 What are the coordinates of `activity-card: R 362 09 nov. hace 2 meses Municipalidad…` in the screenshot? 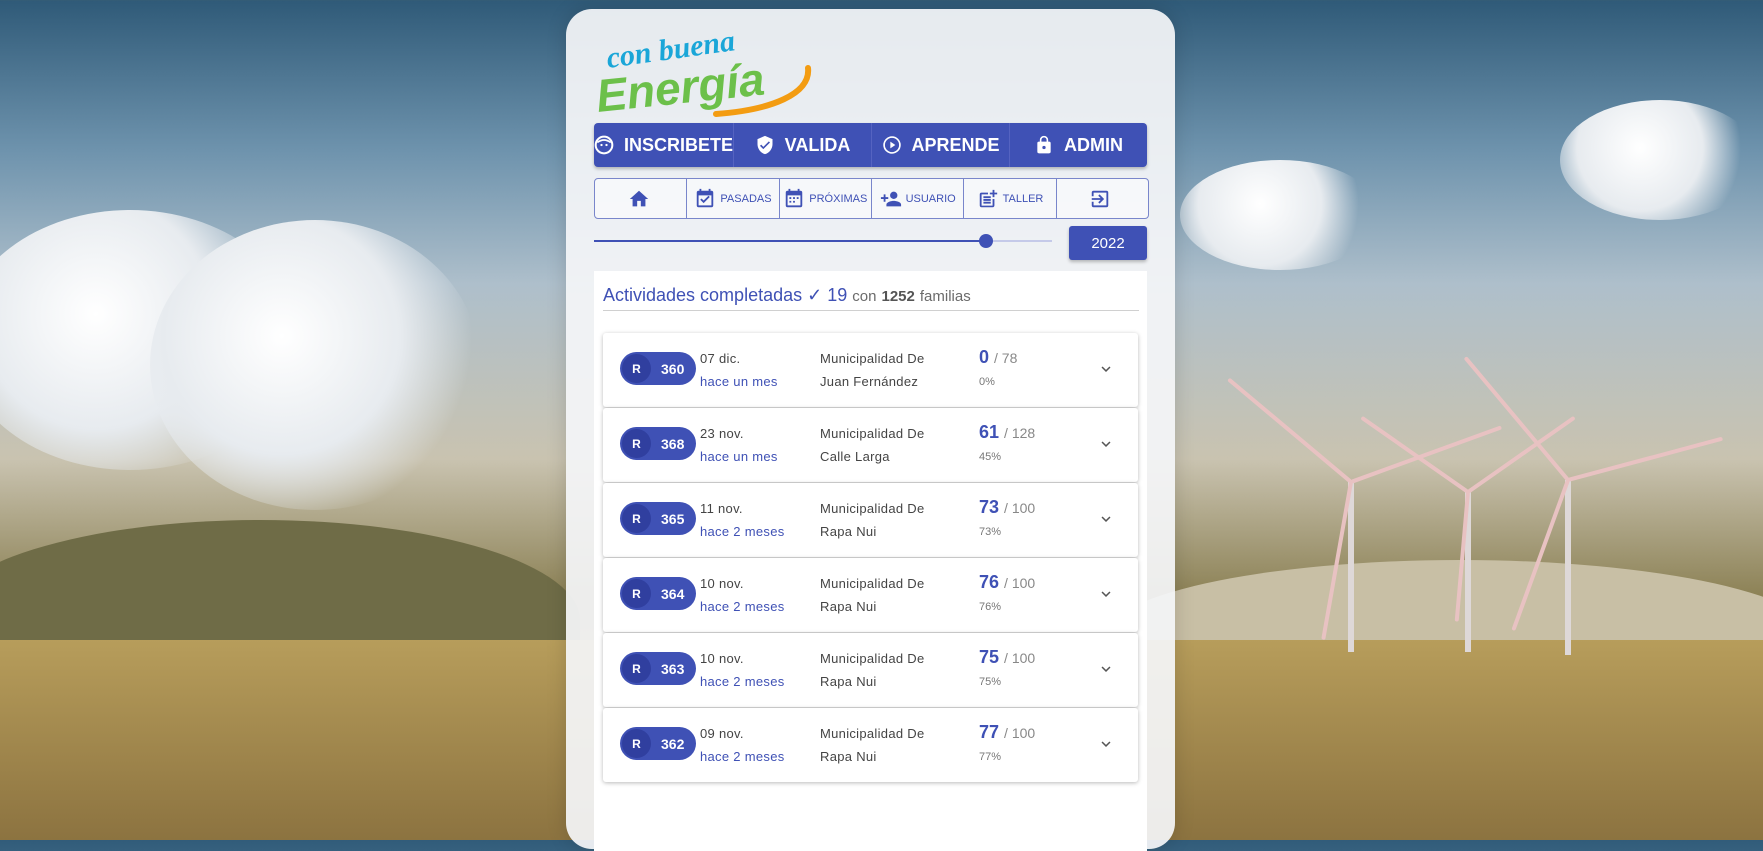 It's located at (870, 745).